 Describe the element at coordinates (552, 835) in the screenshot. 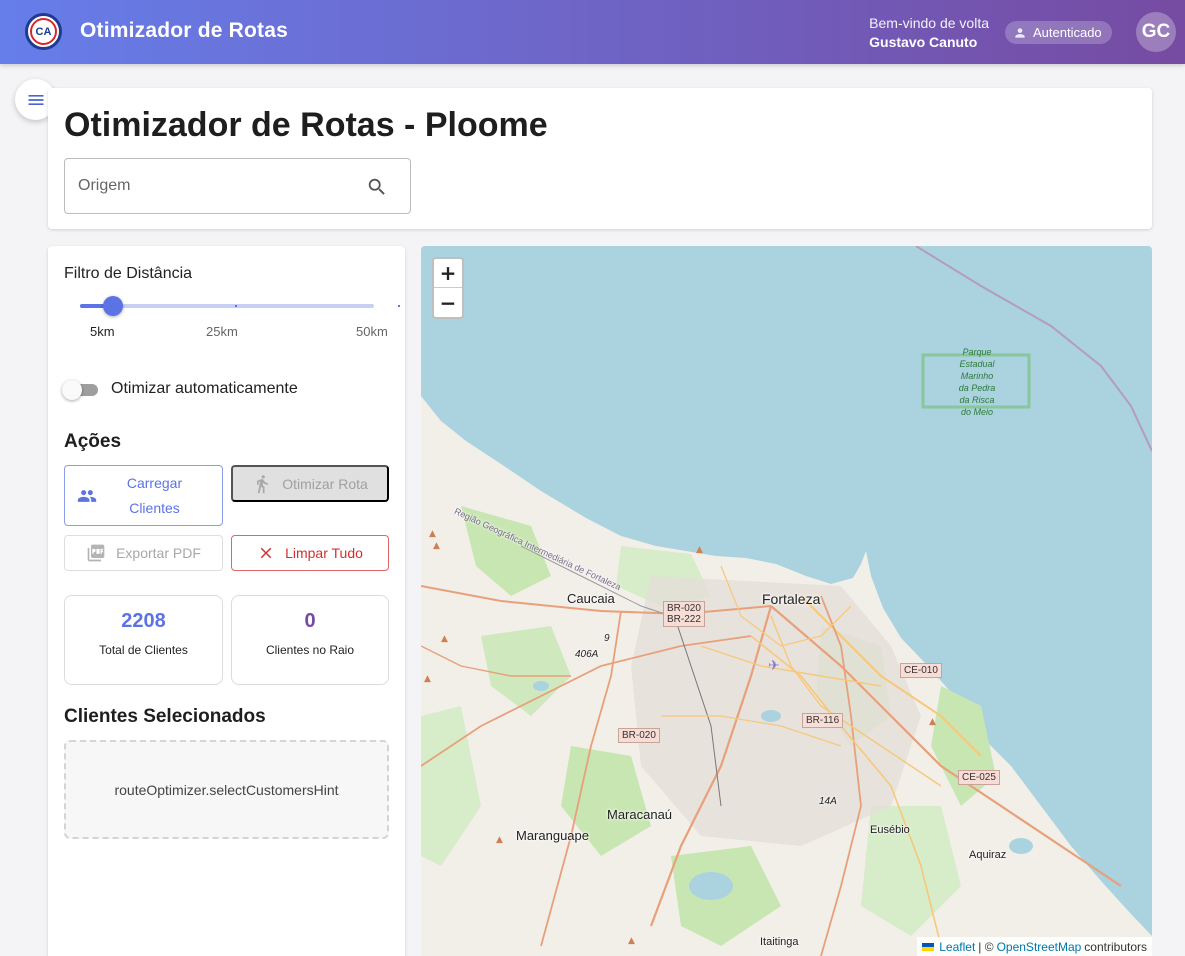

I see `place-label: Maranguape` at that location.